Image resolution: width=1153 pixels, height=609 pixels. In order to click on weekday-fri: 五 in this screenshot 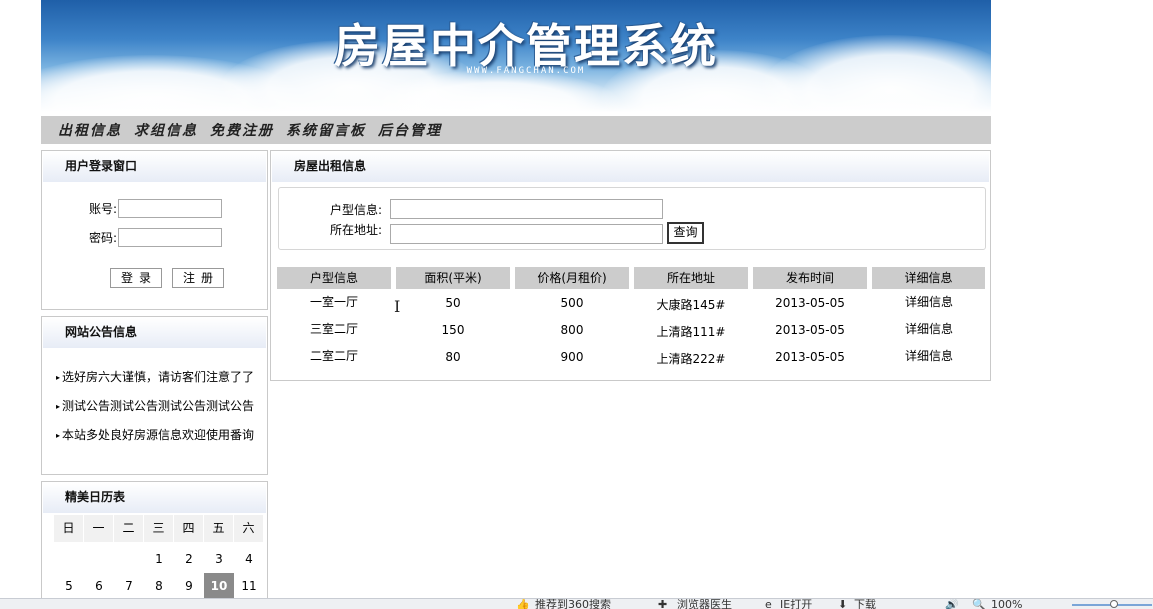, I will do `click(219, 528)`.